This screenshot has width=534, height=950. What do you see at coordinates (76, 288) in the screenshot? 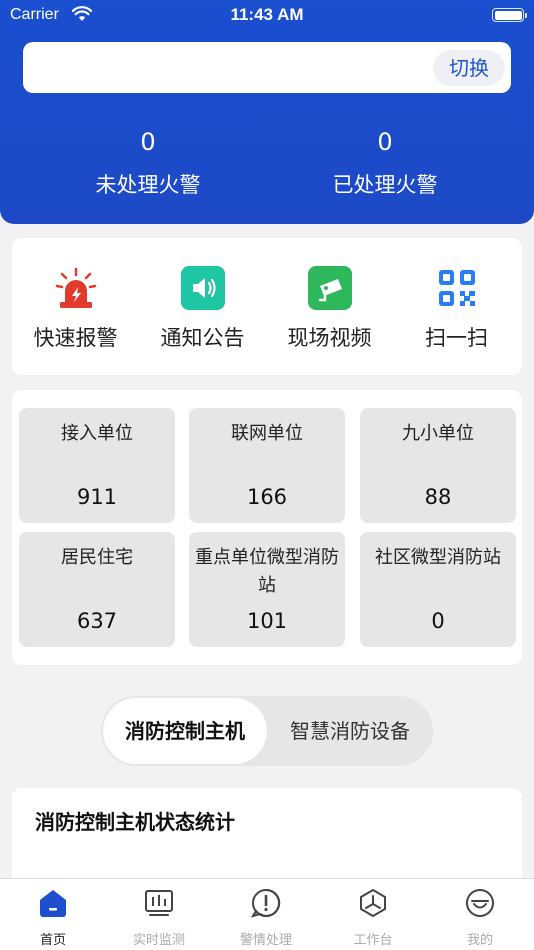
I see `alarm-light-icon` at bounding box center [76, 288].